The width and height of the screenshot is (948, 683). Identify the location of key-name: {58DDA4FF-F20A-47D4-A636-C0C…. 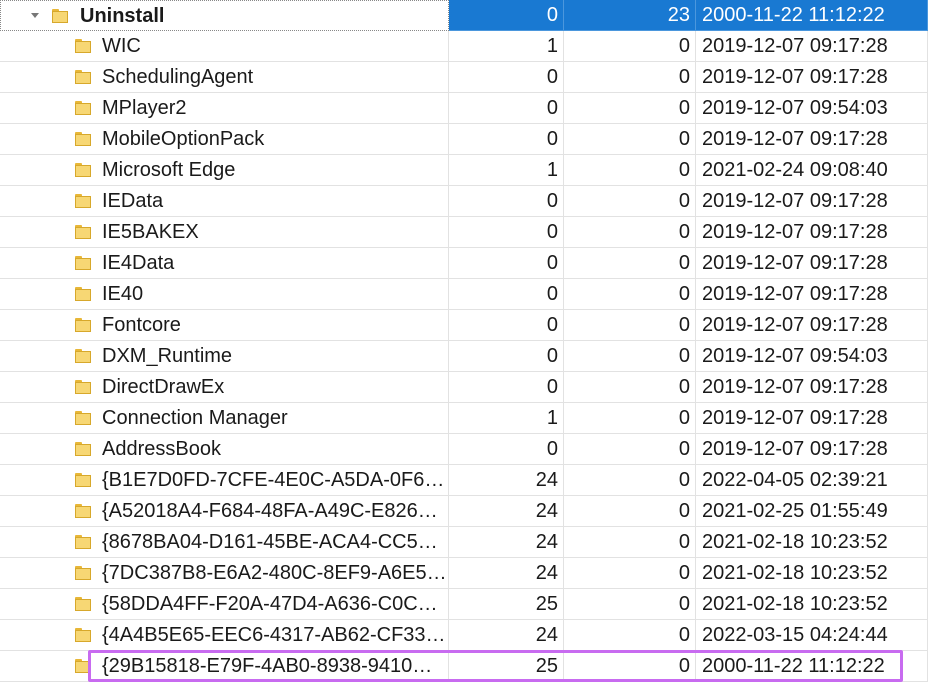
(270, 604).